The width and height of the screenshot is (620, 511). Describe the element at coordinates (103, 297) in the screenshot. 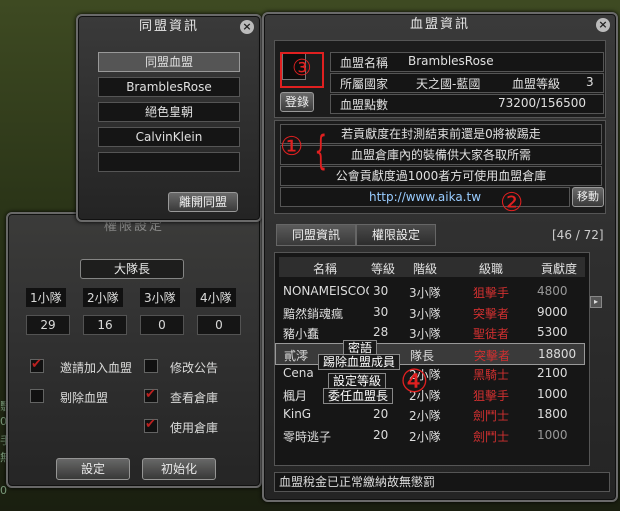

I see `squad-2-label: 2小隊` at that location.